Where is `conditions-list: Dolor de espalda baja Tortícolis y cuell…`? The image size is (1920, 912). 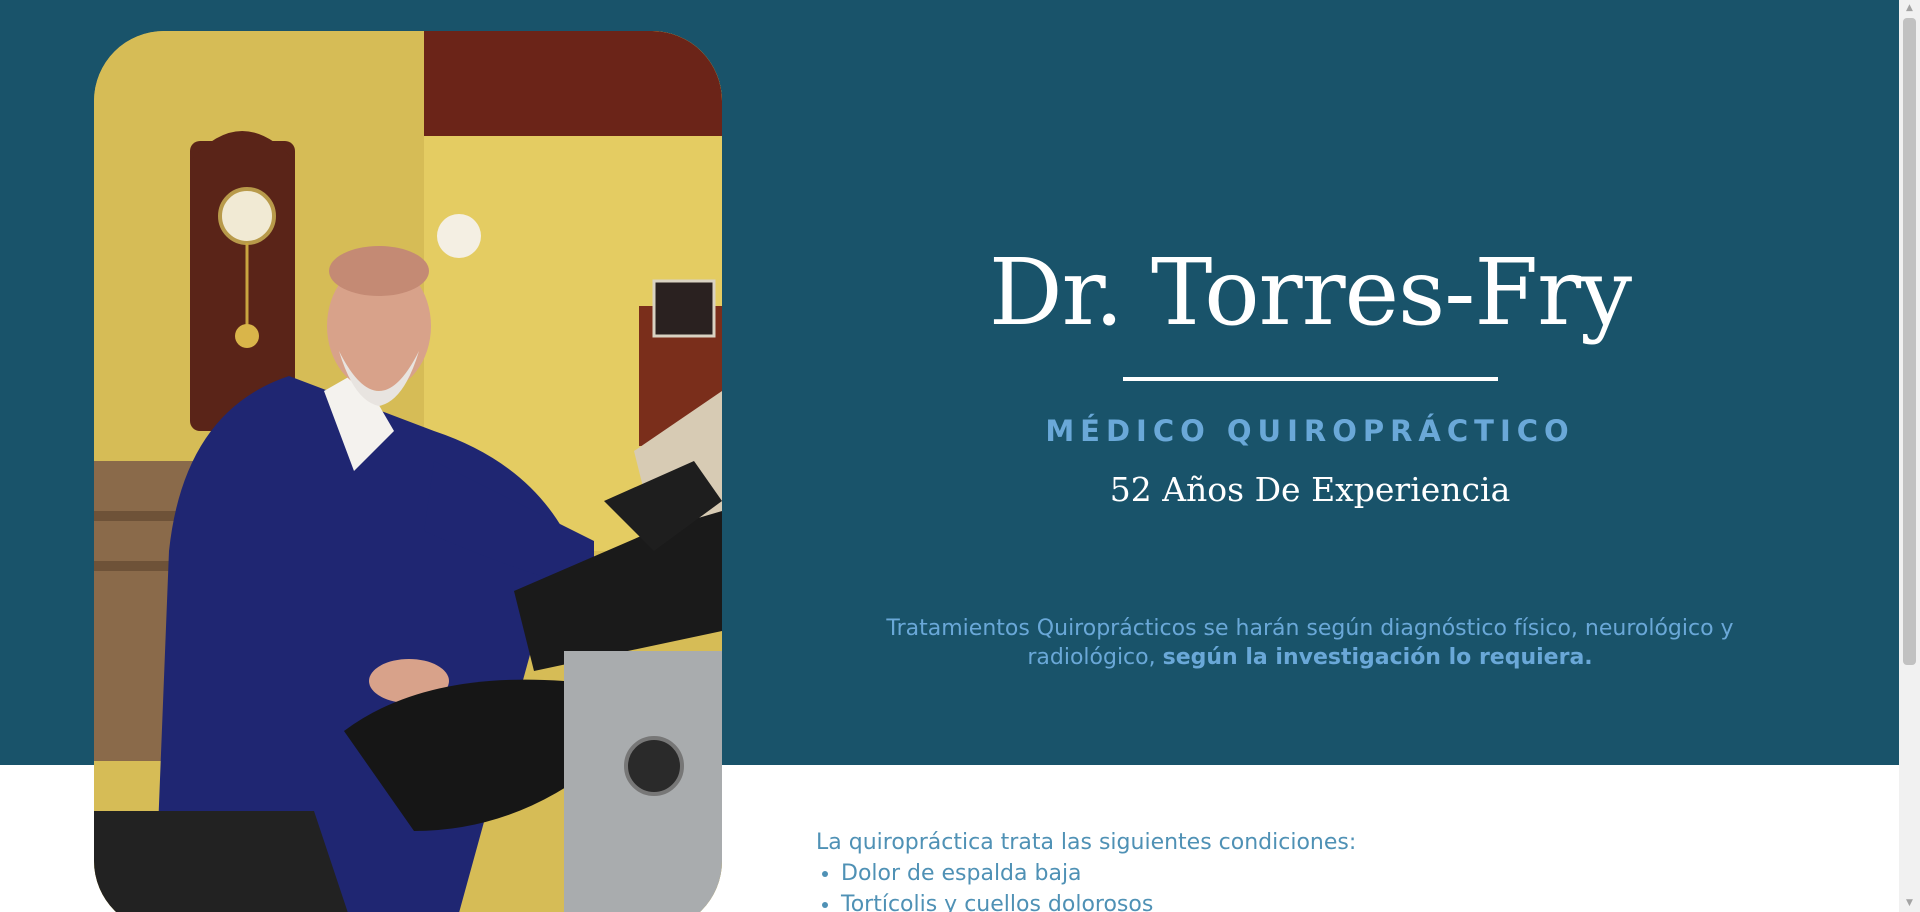 conditions-list: Dolor de espalda baja Tortícolis y cuell… is located at coordinates (1086, 885).